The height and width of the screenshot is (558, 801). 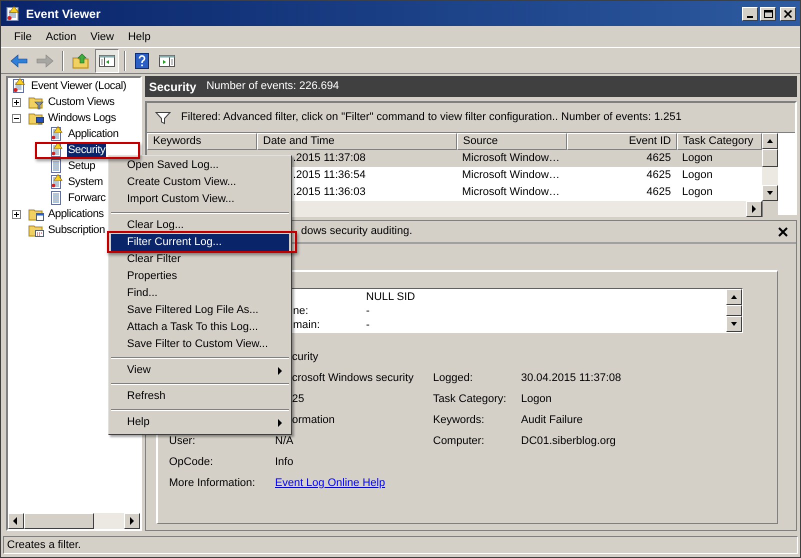 What do you see at coordinates (571, 378) in the screenshot?
I see `field-value: 30.04.2015 11:37:08` at bounding box center [571, 378].